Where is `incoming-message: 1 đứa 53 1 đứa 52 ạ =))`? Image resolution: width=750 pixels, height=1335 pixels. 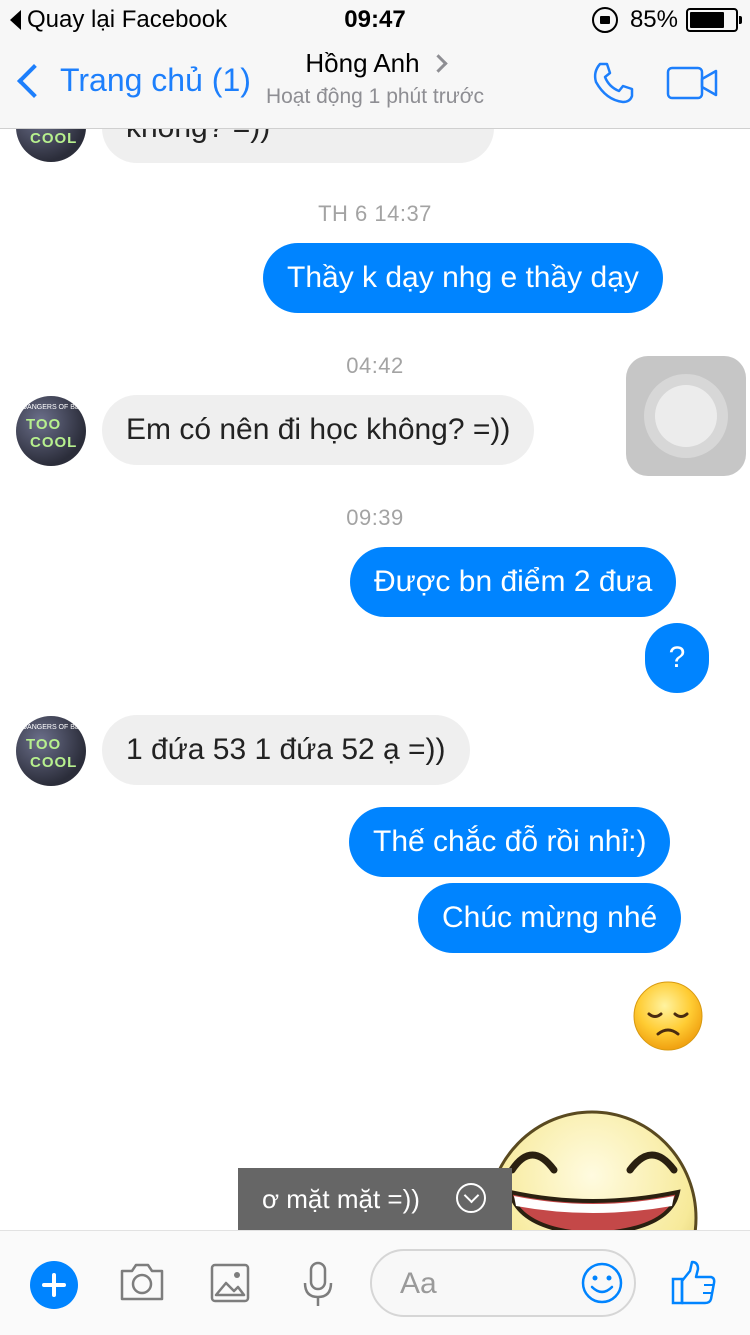
incoming-message: 1 đứa 53 1 đứa 52 ạ =)) is located at coordinates (286, 750).